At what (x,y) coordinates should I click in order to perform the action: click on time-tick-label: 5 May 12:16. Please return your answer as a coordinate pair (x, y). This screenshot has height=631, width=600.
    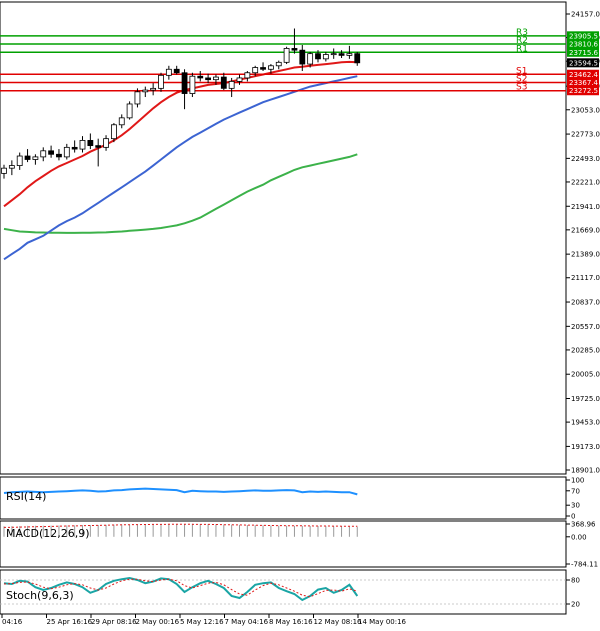
    Looking at the image, I should click on (202, 622).